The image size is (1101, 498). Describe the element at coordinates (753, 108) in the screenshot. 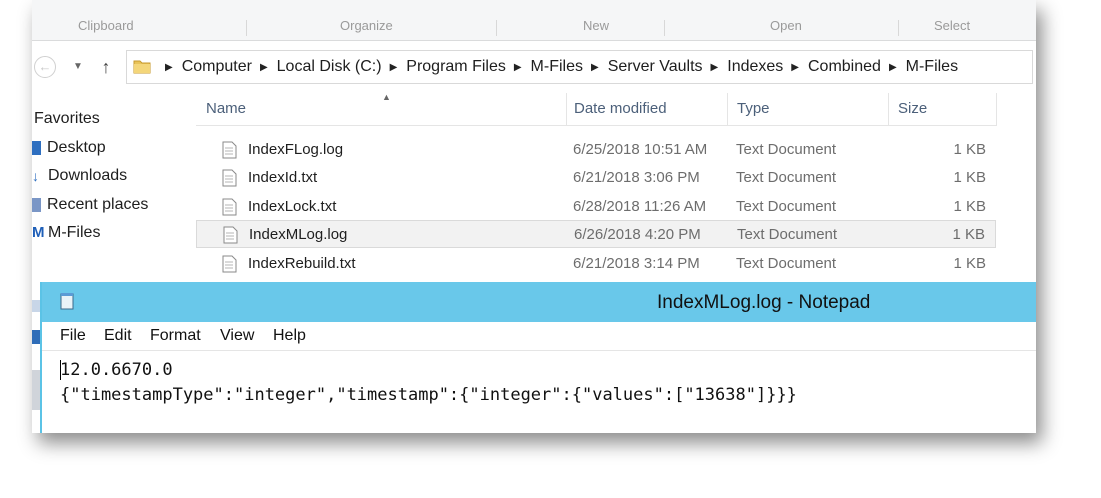

I see `column-header-type-label: Type` at that location.